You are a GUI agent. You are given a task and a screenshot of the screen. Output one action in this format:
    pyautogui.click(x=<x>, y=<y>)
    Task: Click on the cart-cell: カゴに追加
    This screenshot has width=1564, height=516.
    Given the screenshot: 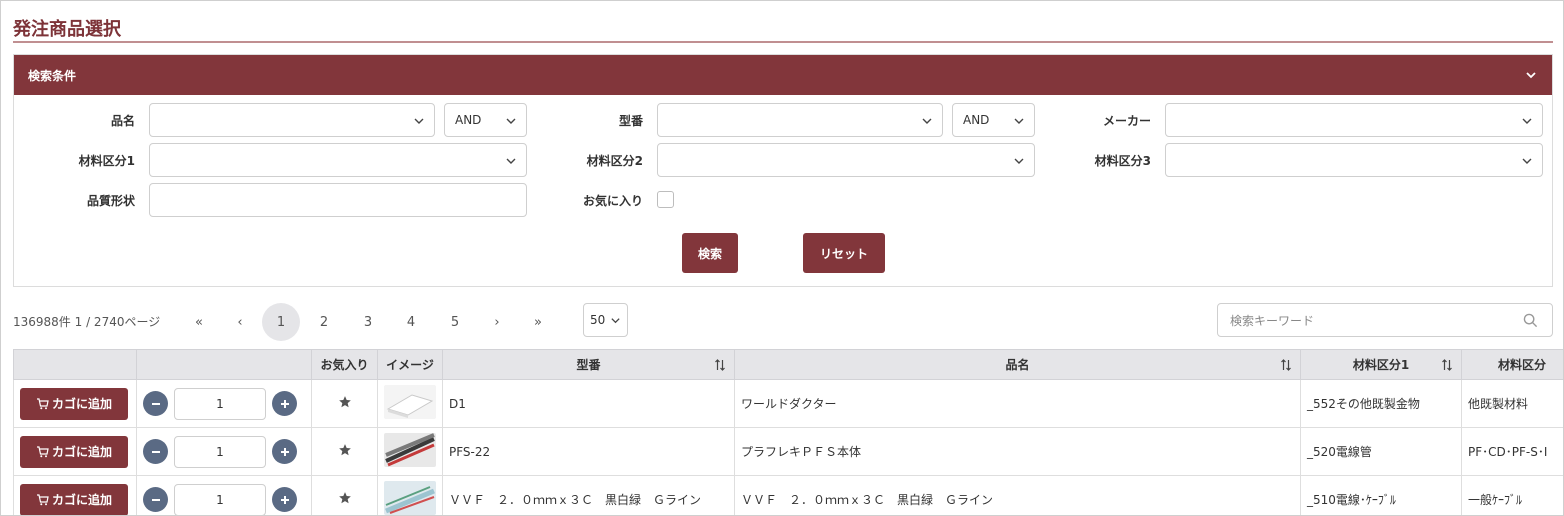 What is the action you would take?
    pyautogui.click(x=75, y=495)
    